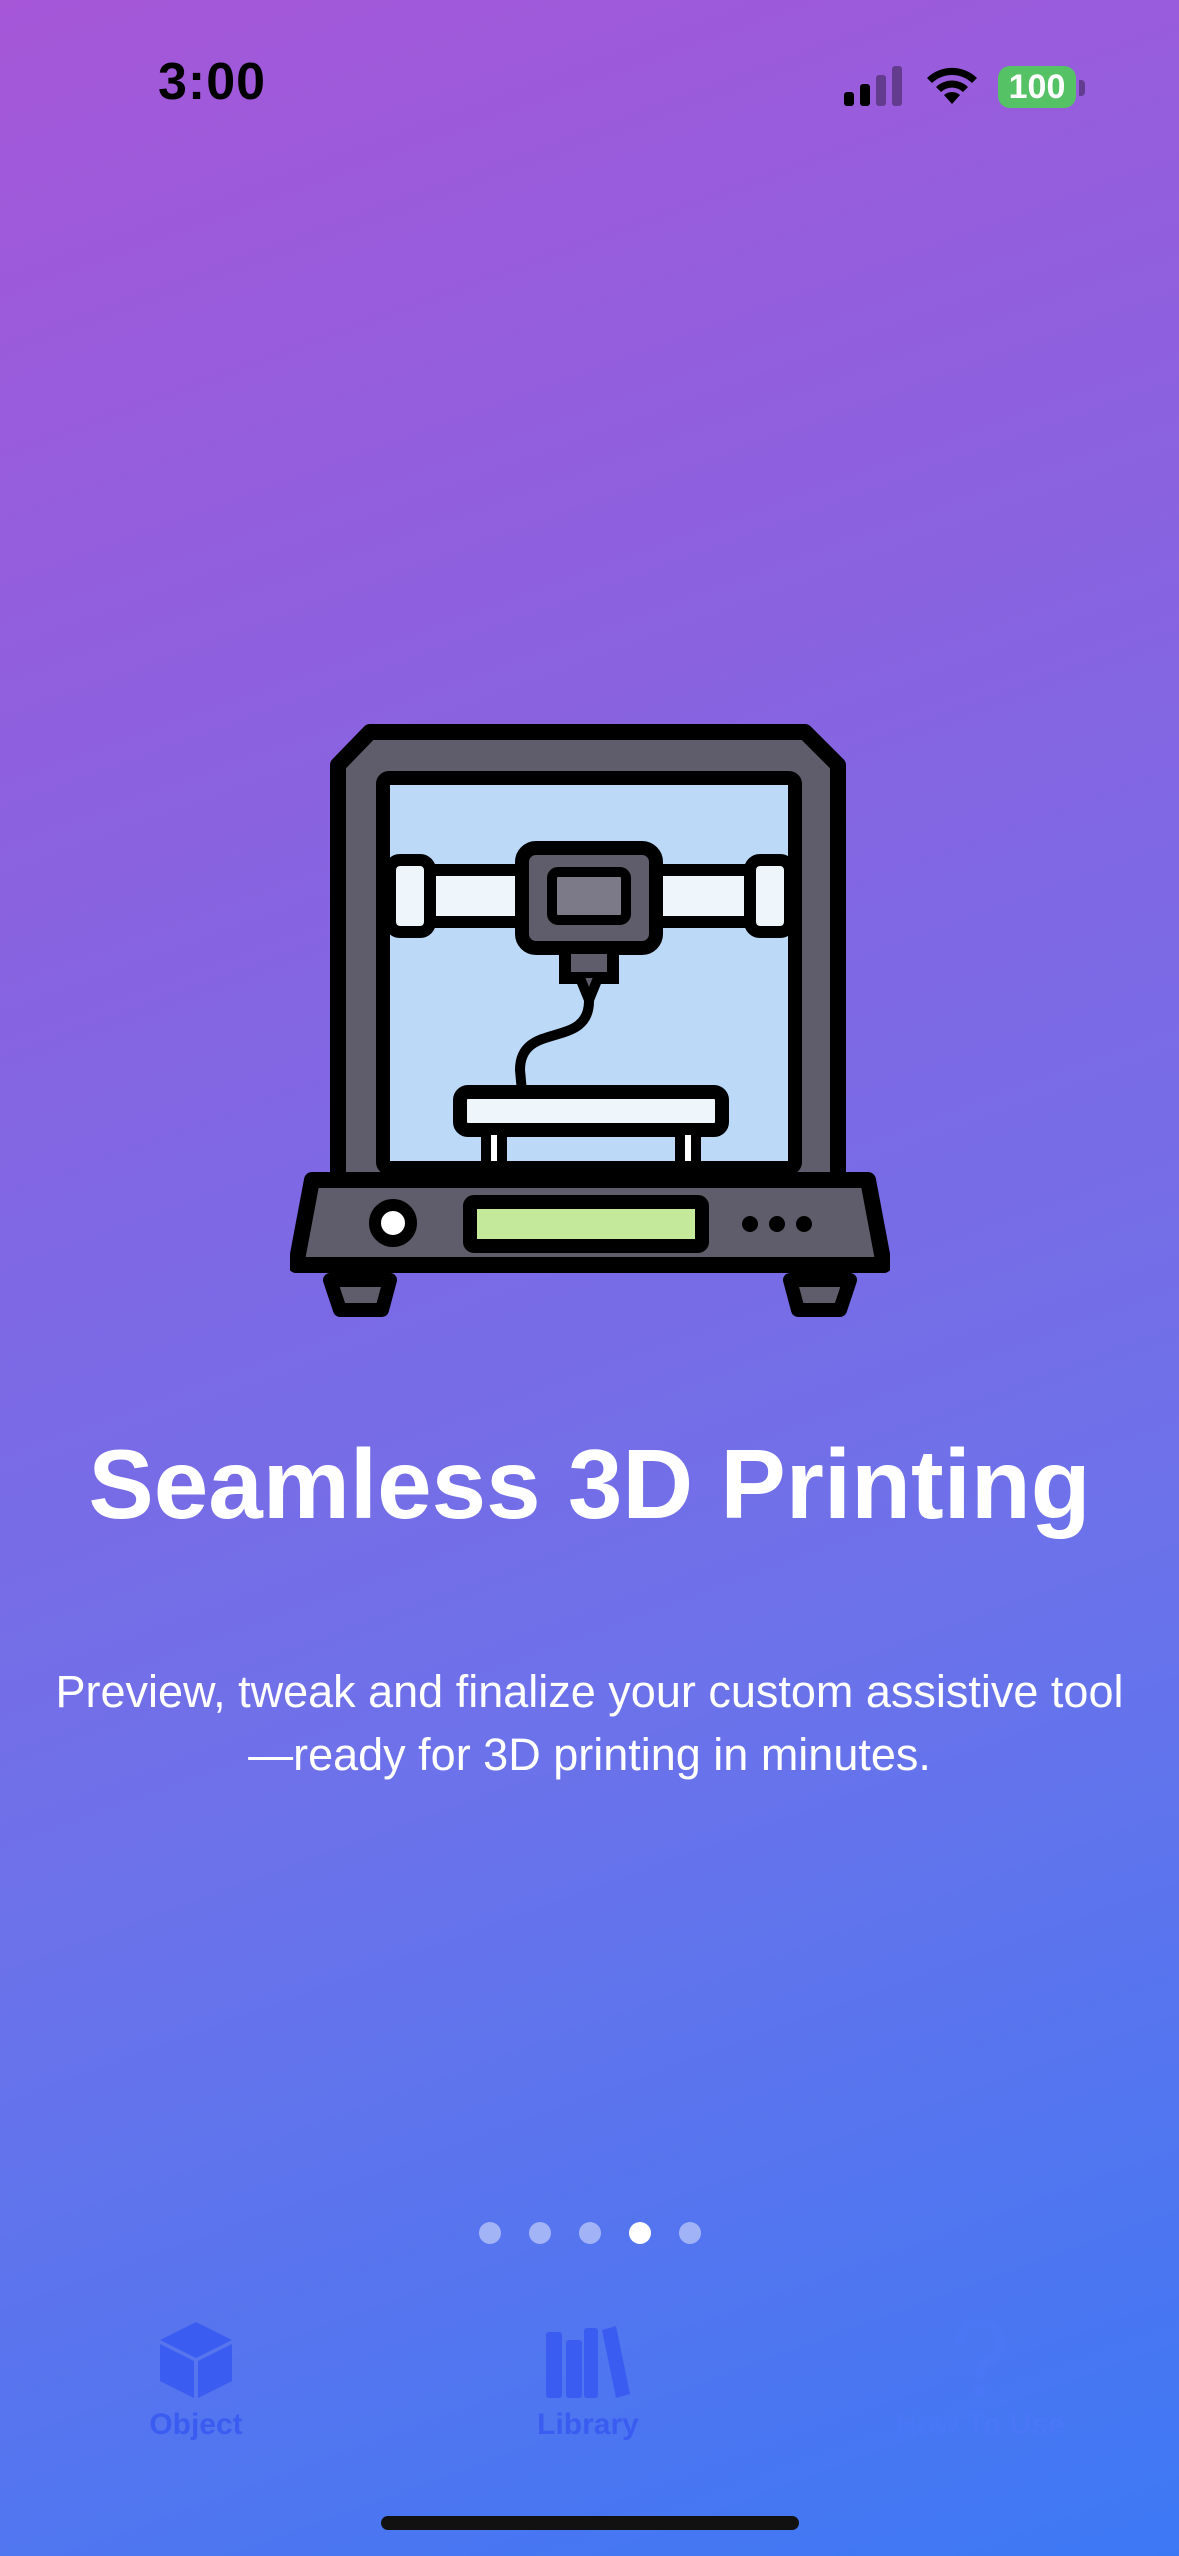  I want to click on 3d-printer-icon, so click(590, 1020).